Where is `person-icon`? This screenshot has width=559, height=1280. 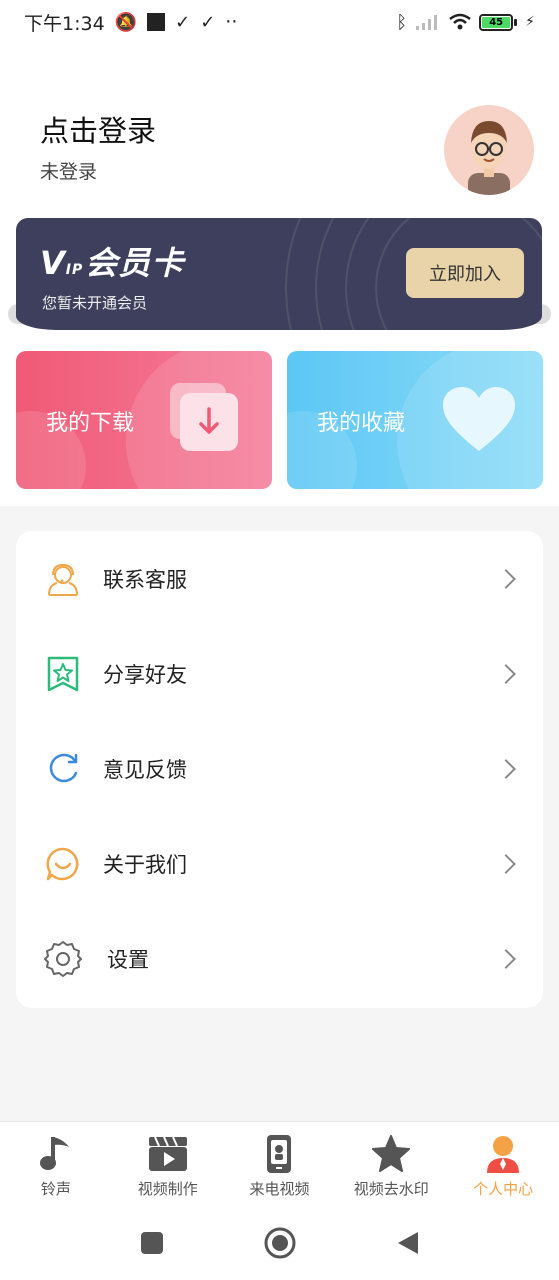
person-icon is located at coordinates (503, 1154).